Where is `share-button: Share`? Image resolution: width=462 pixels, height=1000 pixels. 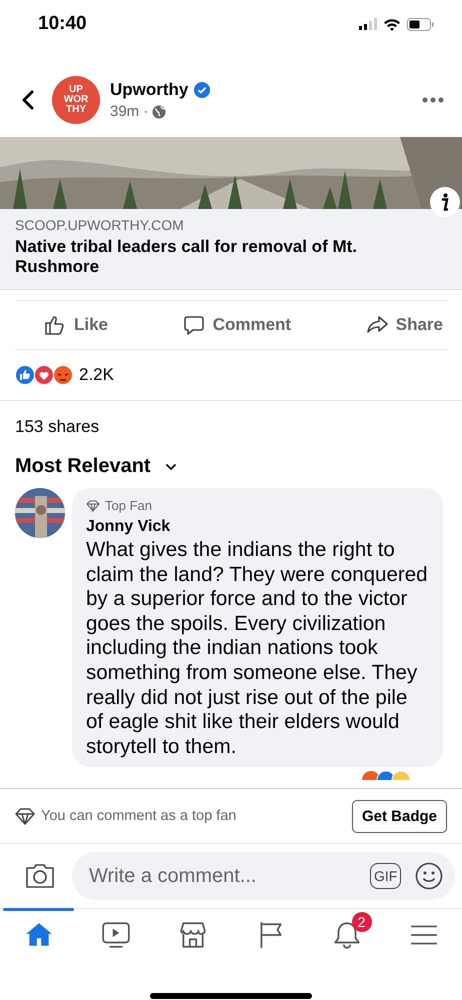 share-button: Share is located at coordinates (404, 325).